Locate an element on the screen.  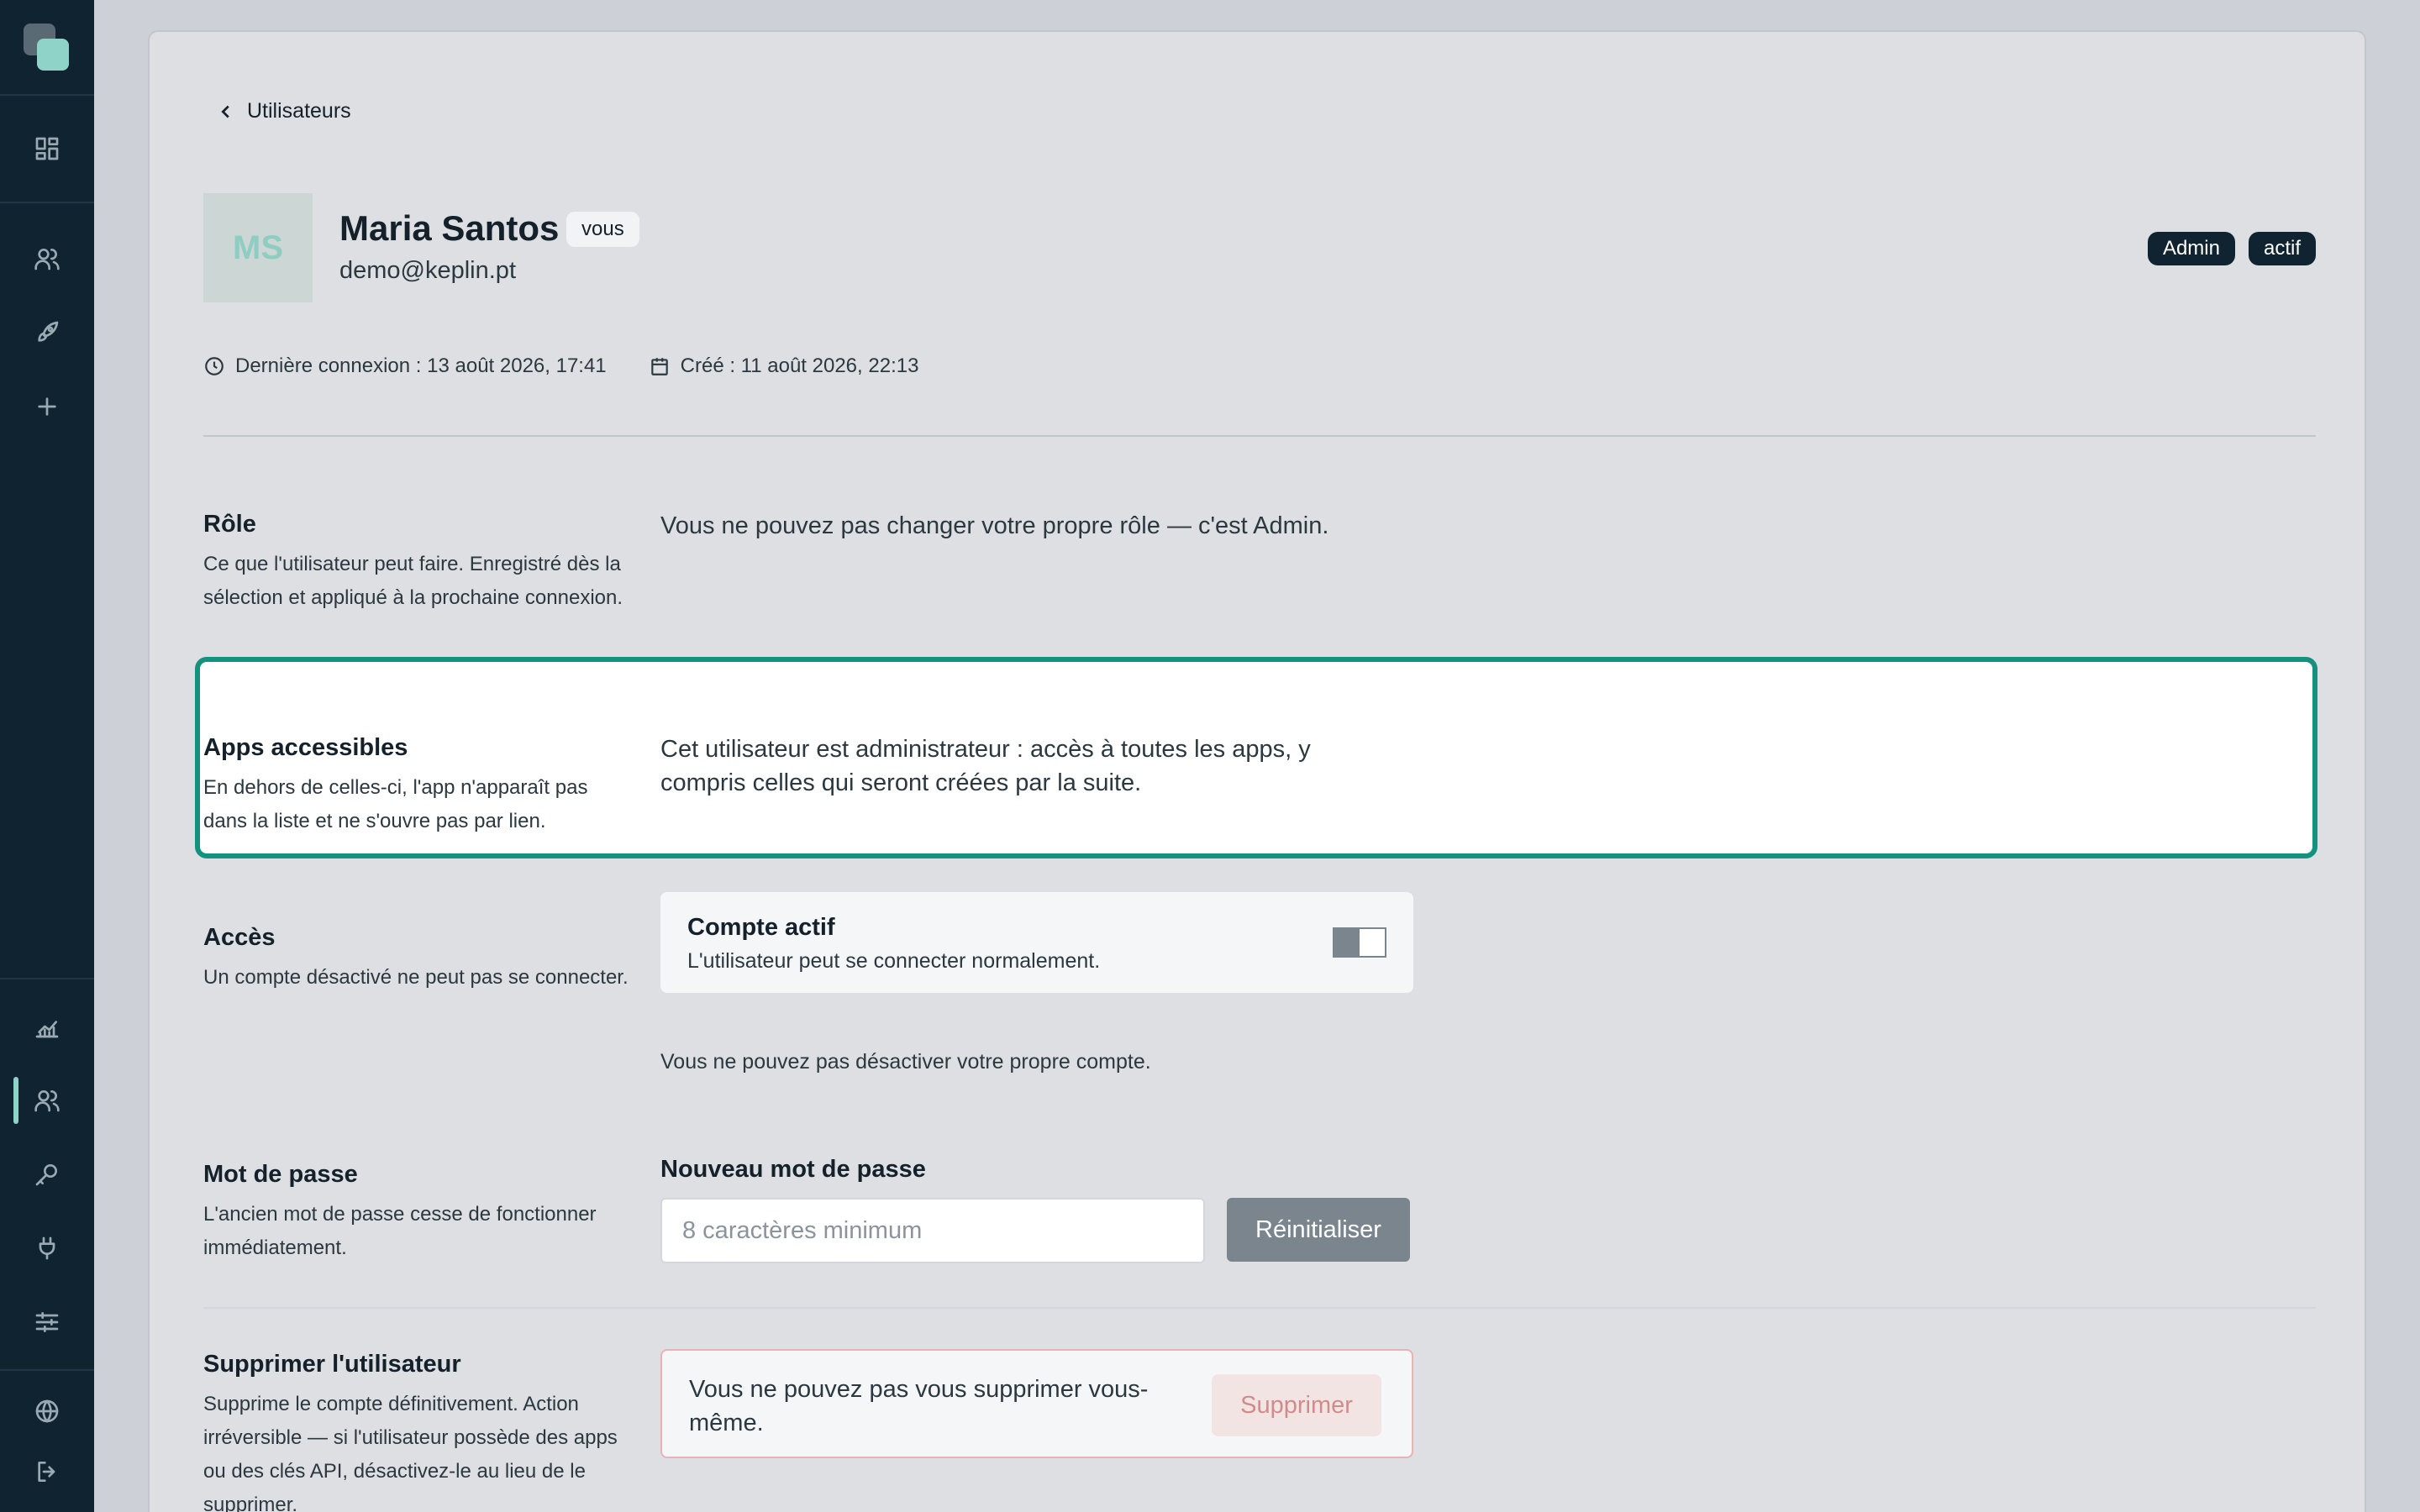
dashboard-icon is located at coordinates (47, 149).